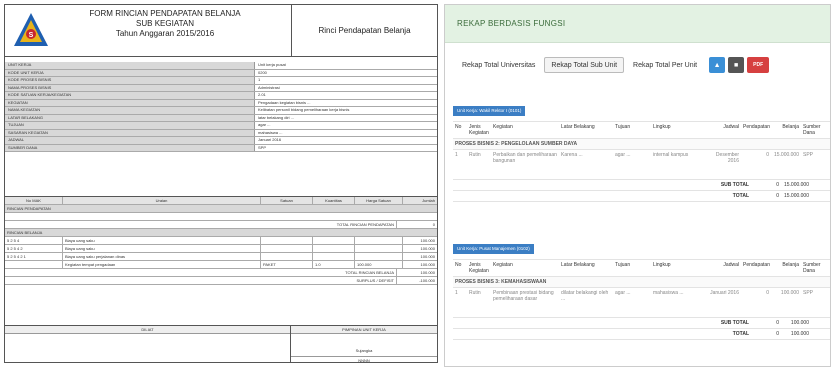 The height and width of the screenshot is (367, 831). Describe the element at coordinates (433, 224) in the screenshot. I see `total-value: 0` at that location.